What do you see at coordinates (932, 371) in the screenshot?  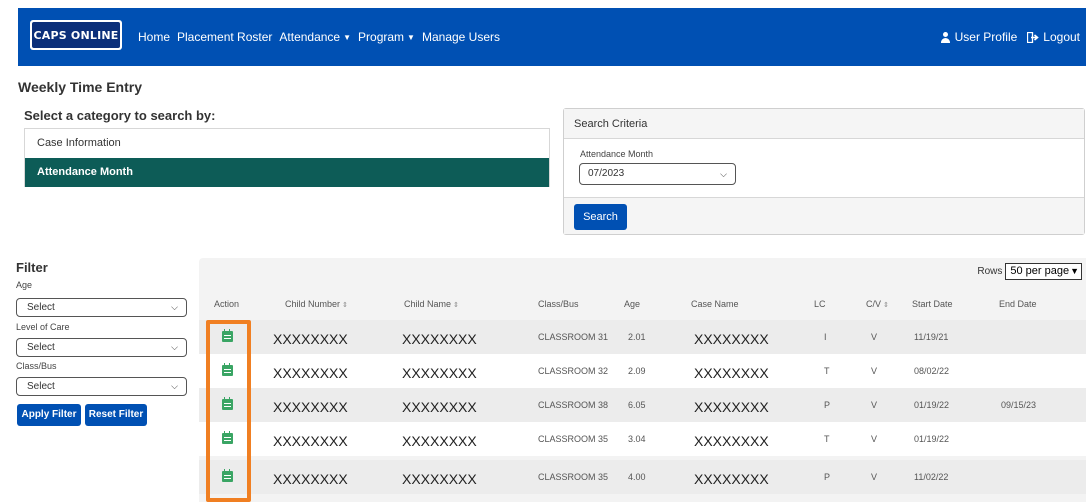 I see `cell-start-date: 08/02/22` at bounding box center [932, 371].